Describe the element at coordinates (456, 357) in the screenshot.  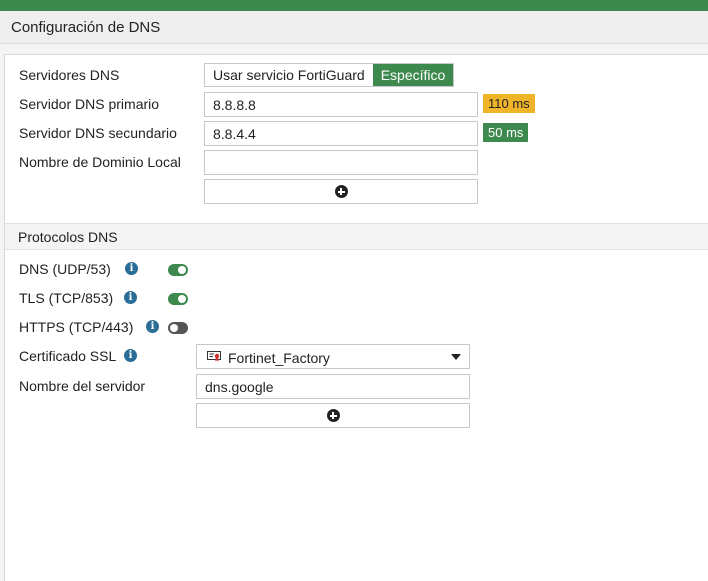
I see `caret-down-icon` at that location.